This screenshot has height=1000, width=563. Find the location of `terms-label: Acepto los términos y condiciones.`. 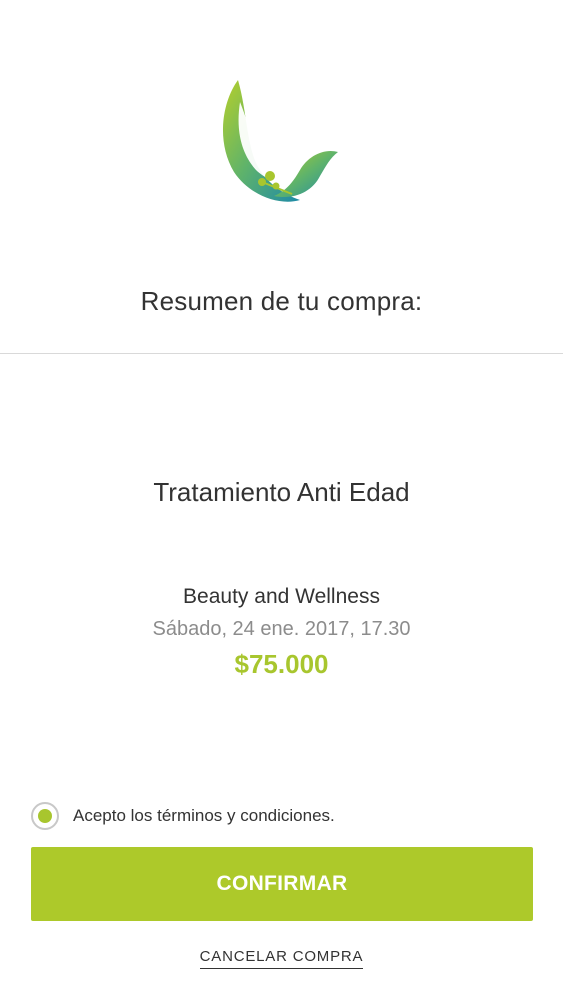

terms-label: Acepto los términos y condiciones. is located at coordinates (204, 816).